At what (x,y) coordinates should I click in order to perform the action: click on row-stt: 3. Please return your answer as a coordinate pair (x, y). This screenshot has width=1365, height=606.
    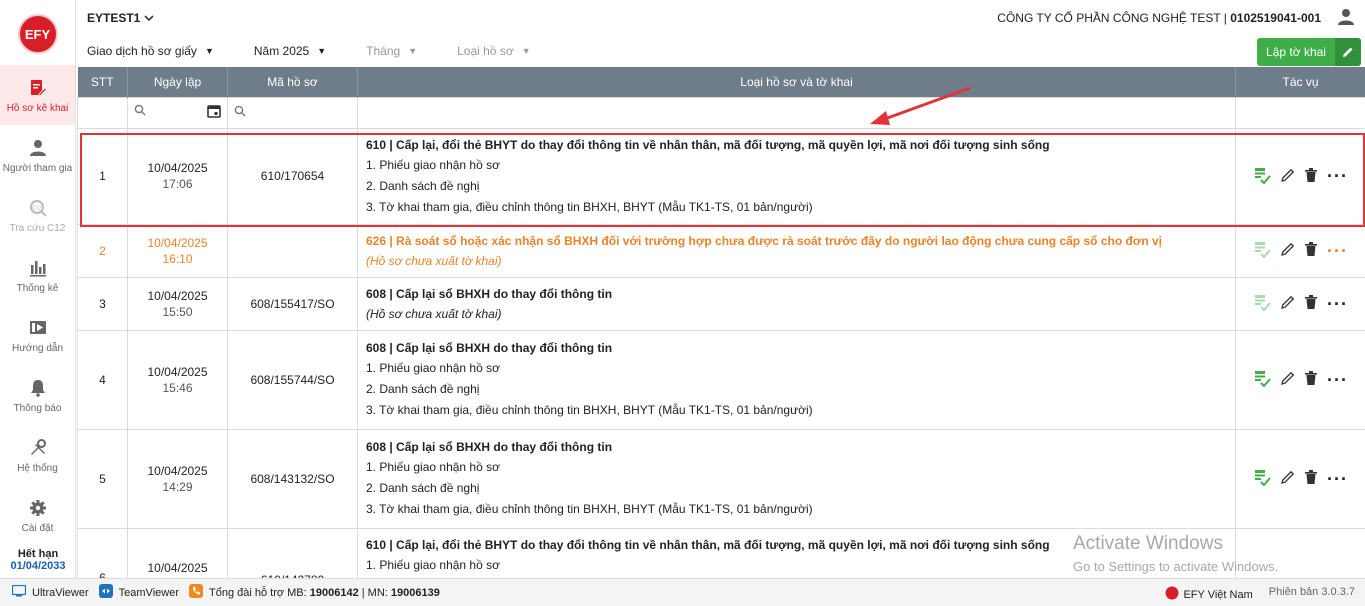
    Looking at the image, I should click on (102, 303).